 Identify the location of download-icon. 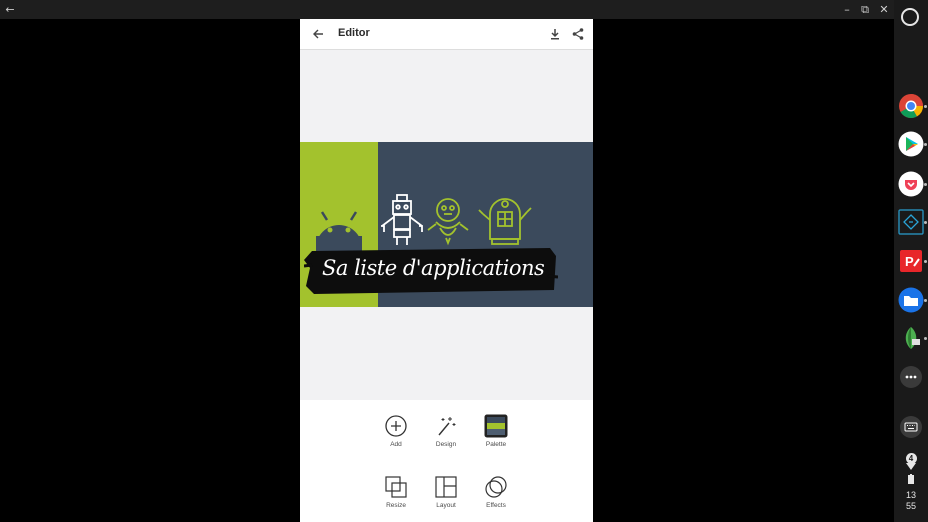
(555, 34).